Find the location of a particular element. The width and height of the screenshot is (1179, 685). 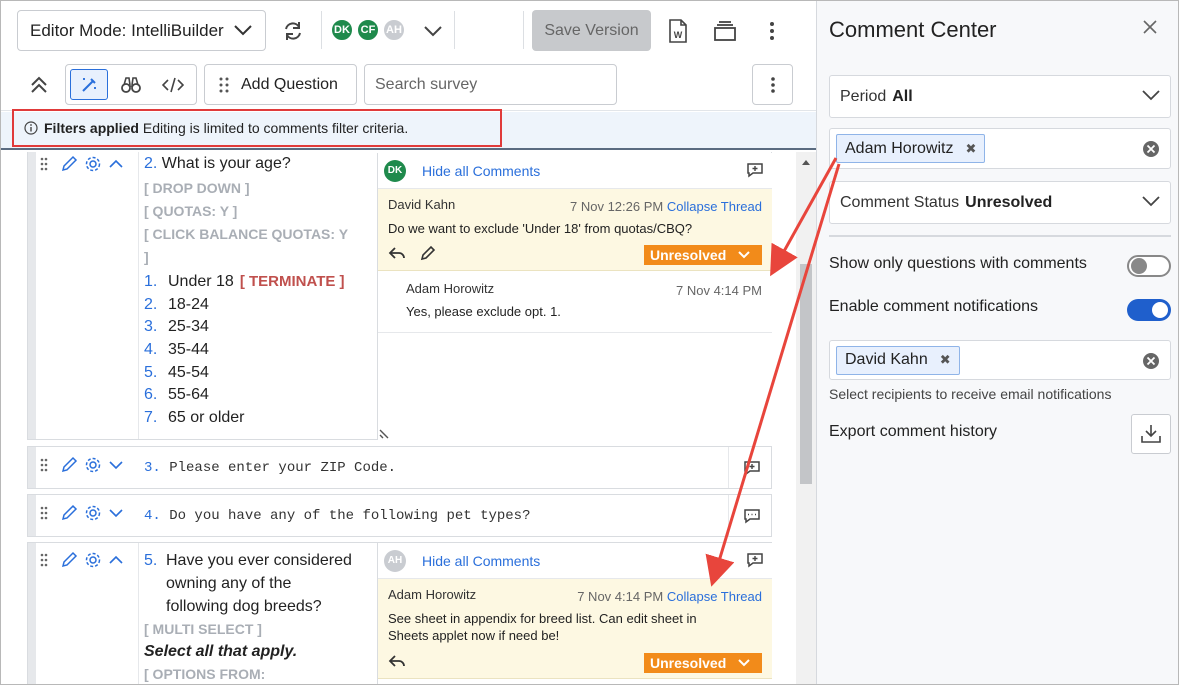

edit-mode-tab is located at coordinates (89, 84).